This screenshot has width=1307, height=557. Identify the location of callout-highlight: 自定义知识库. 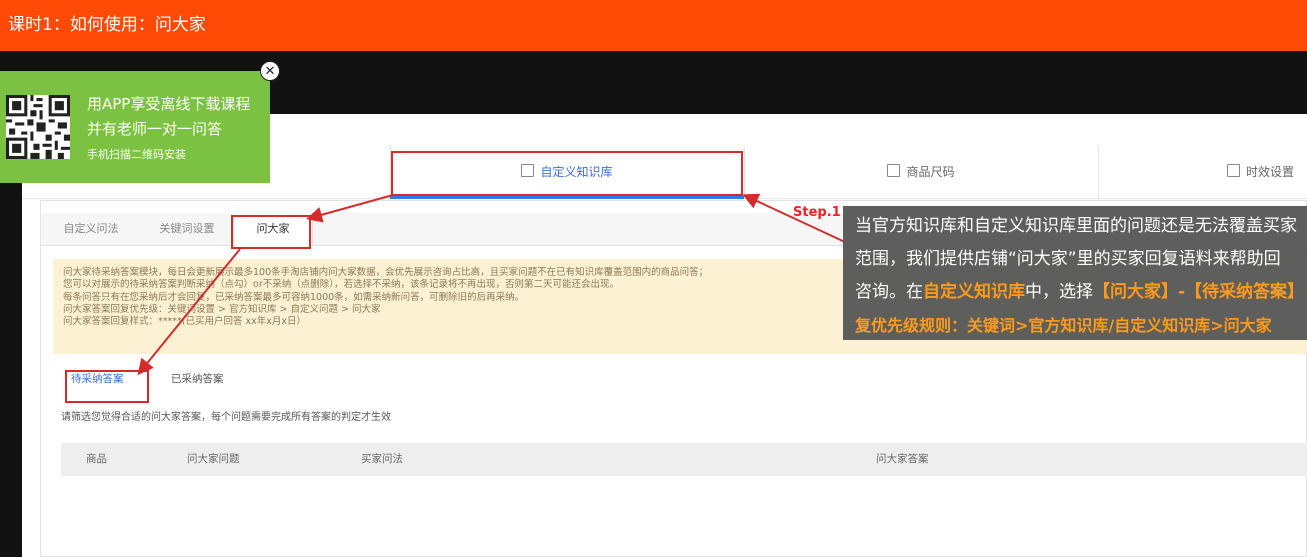
(974, 292).